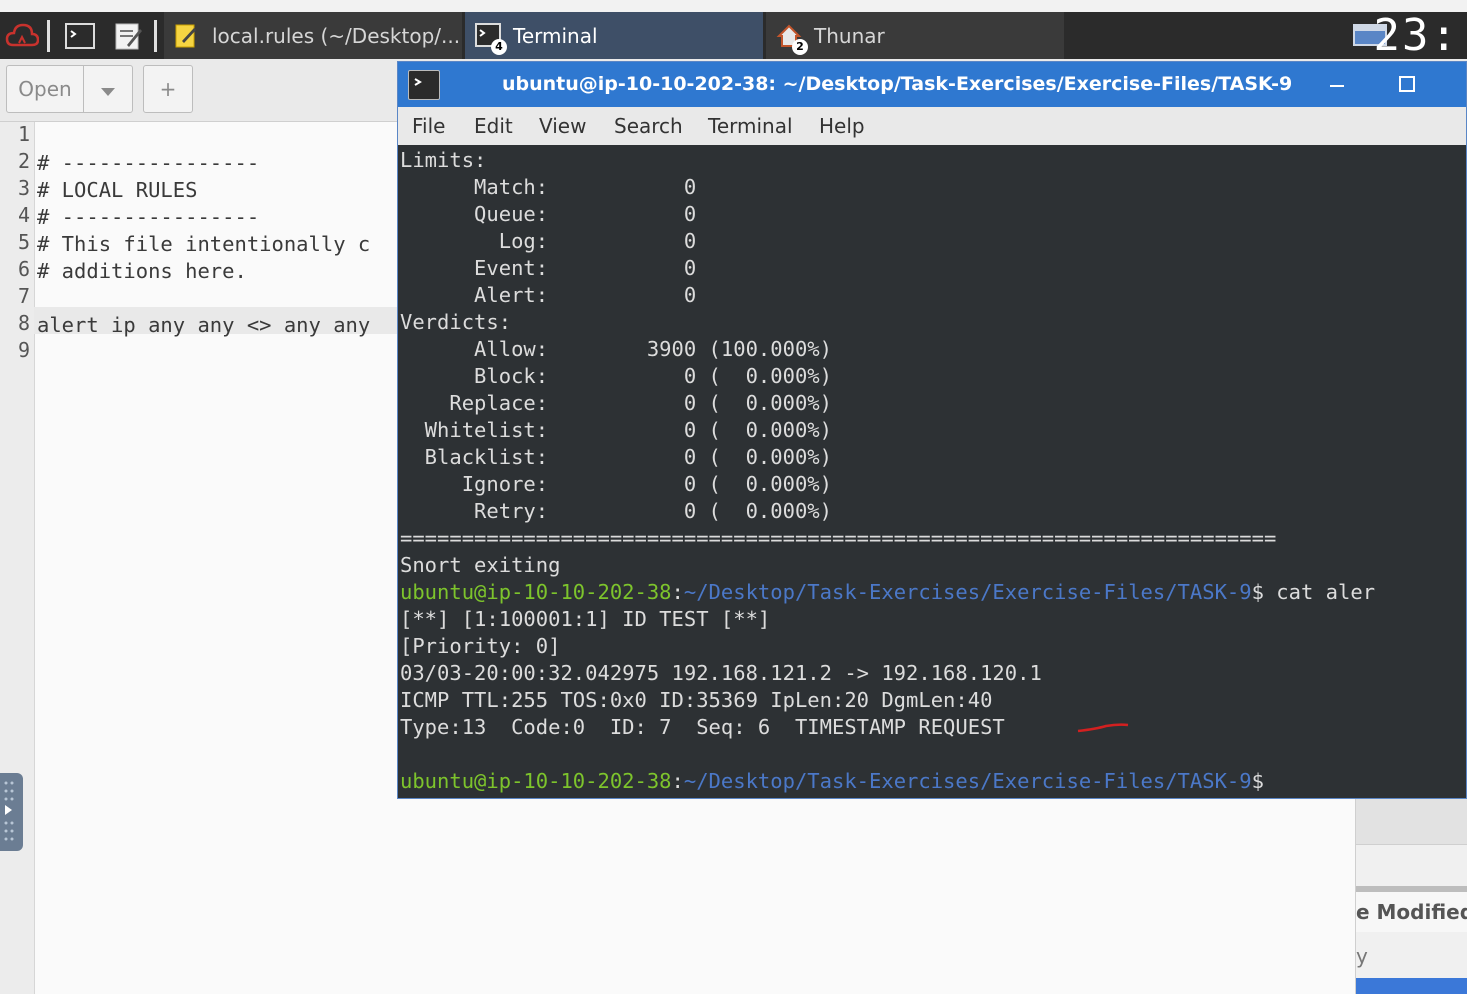  Describe the element at coordinates (23, 350) in the screenshot. I see `line-number: 9` at that location.